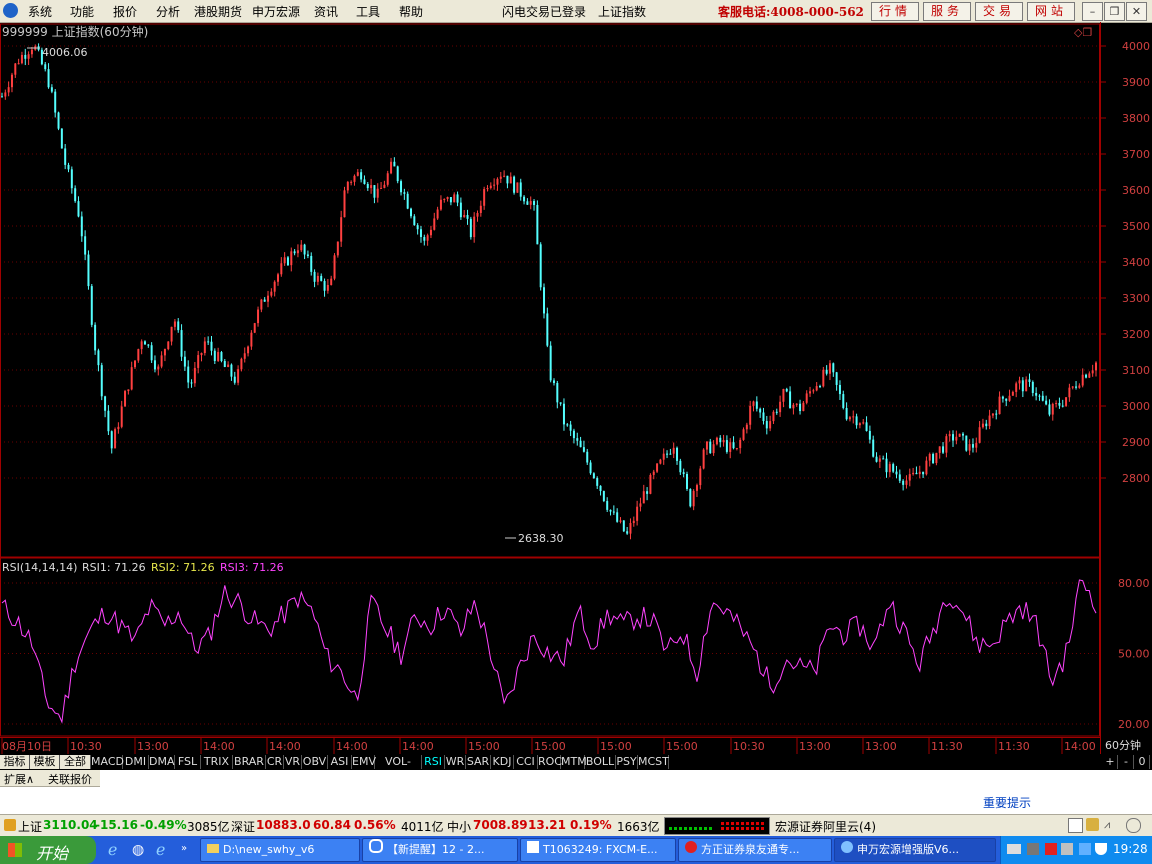  Describe the element at coordinates (340, 762) in the screenshot. I see `indicator-tab-asi: ASI` at that location.